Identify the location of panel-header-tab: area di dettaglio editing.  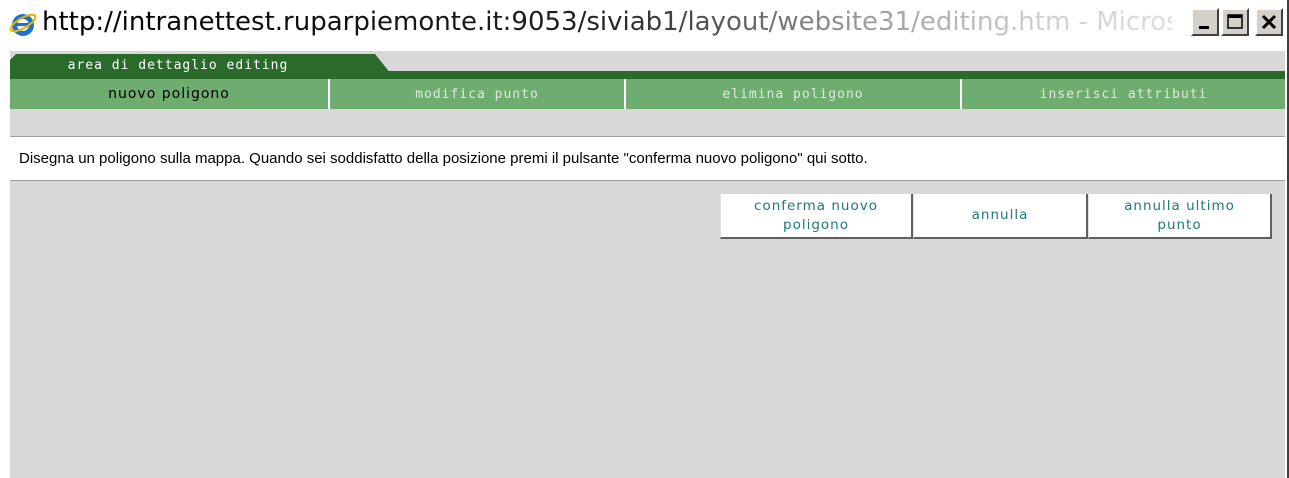
(202, 66).